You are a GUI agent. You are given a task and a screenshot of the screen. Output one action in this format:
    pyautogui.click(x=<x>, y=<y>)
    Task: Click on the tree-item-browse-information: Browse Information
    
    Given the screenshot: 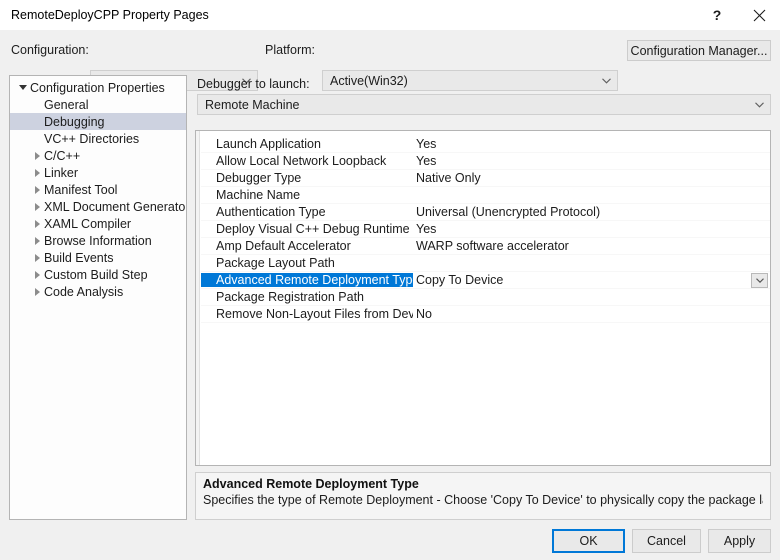 What is the action you would take?
    pyautogui.click(x=98, y=240)
    